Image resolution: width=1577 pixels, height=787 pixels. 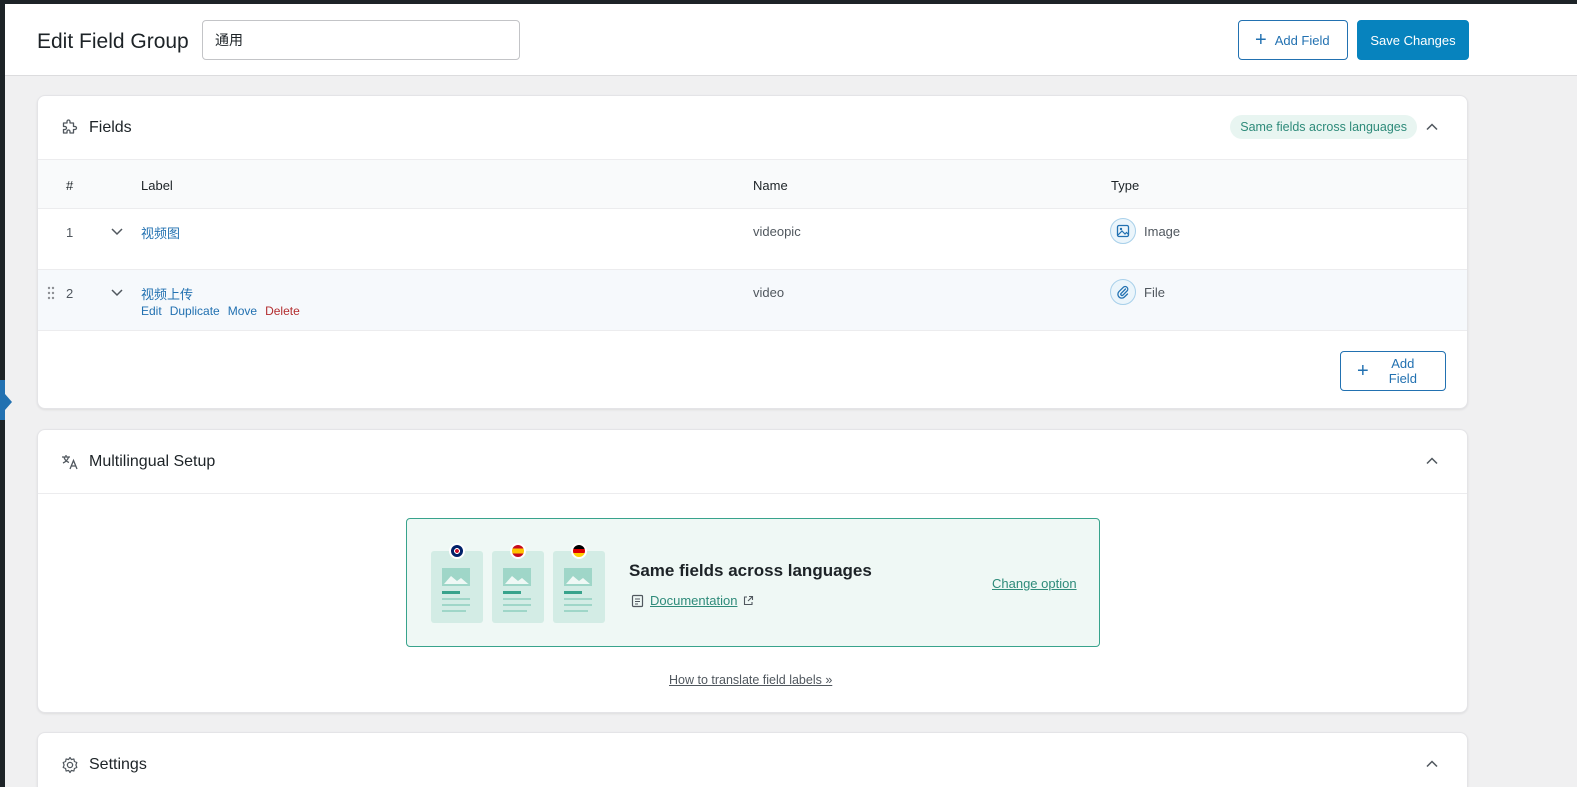 I want to click on card-title: Same fields across languages, so click(x=750, y=570).